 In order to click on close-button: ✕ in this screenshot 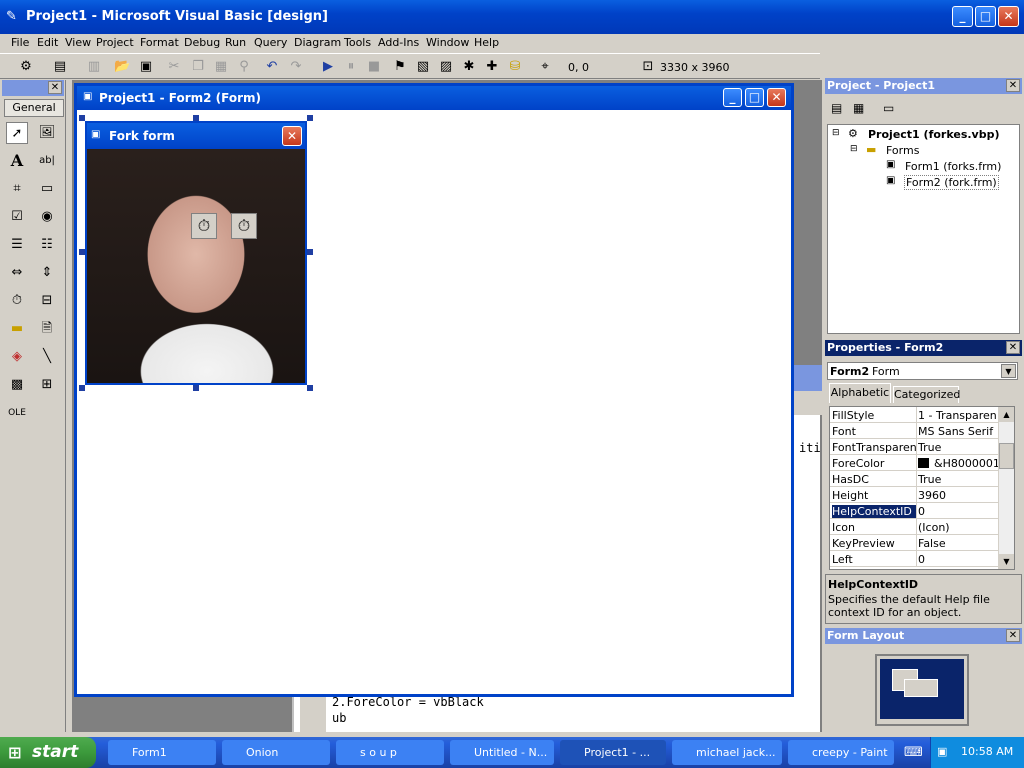, I will do `click(1008, 16)`.